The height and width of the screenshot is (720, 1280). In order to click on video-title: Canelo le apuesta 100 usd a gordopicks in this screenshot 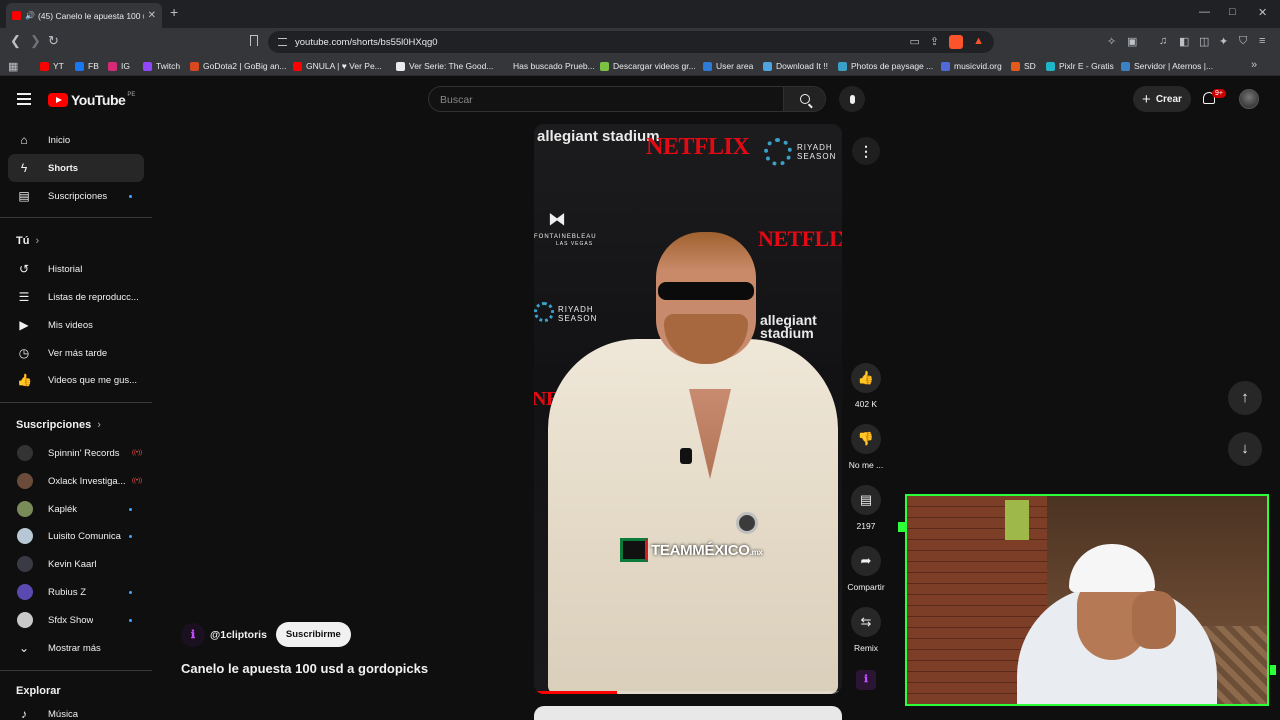, I will do `click(304, 668)`.